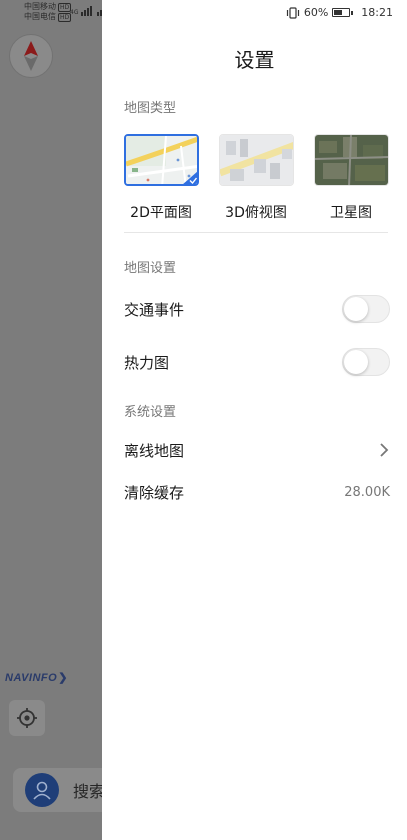 The height and width of the screenshot is (840, 407). Describe the element at coordinates (256, 213) in the screenshot. I see `map-type-label-3d: 3D俯视图` at that location.